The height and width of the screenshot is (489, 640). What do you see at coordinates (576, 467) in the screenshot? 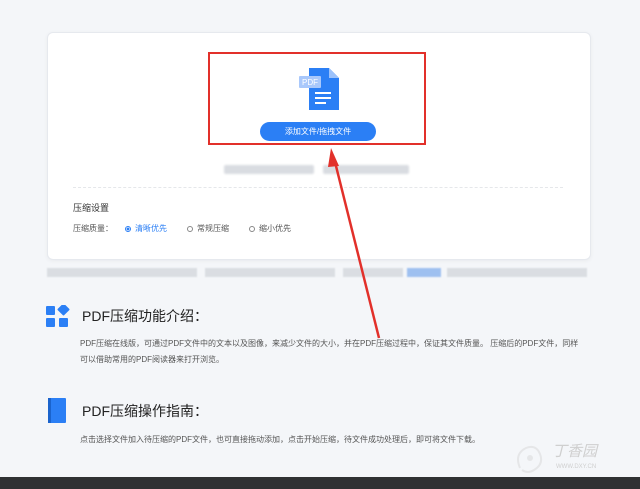
I see `watermark-url: WWW.DXY.CN` at bounding box center [576, 467].